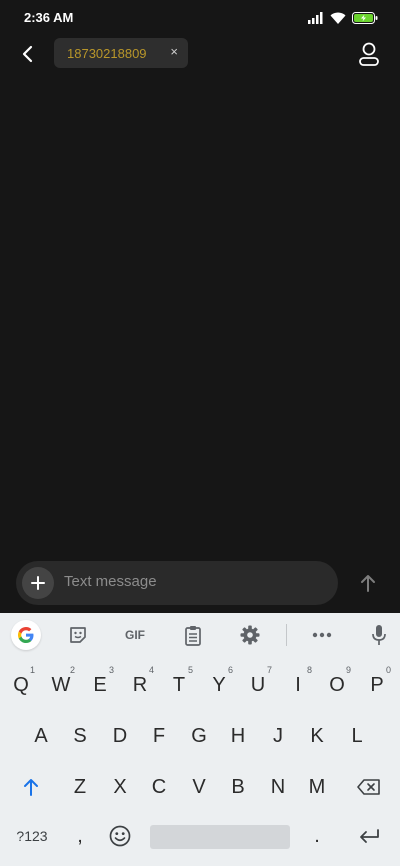  I want to click on more-dots-icon, so click(322, 635).